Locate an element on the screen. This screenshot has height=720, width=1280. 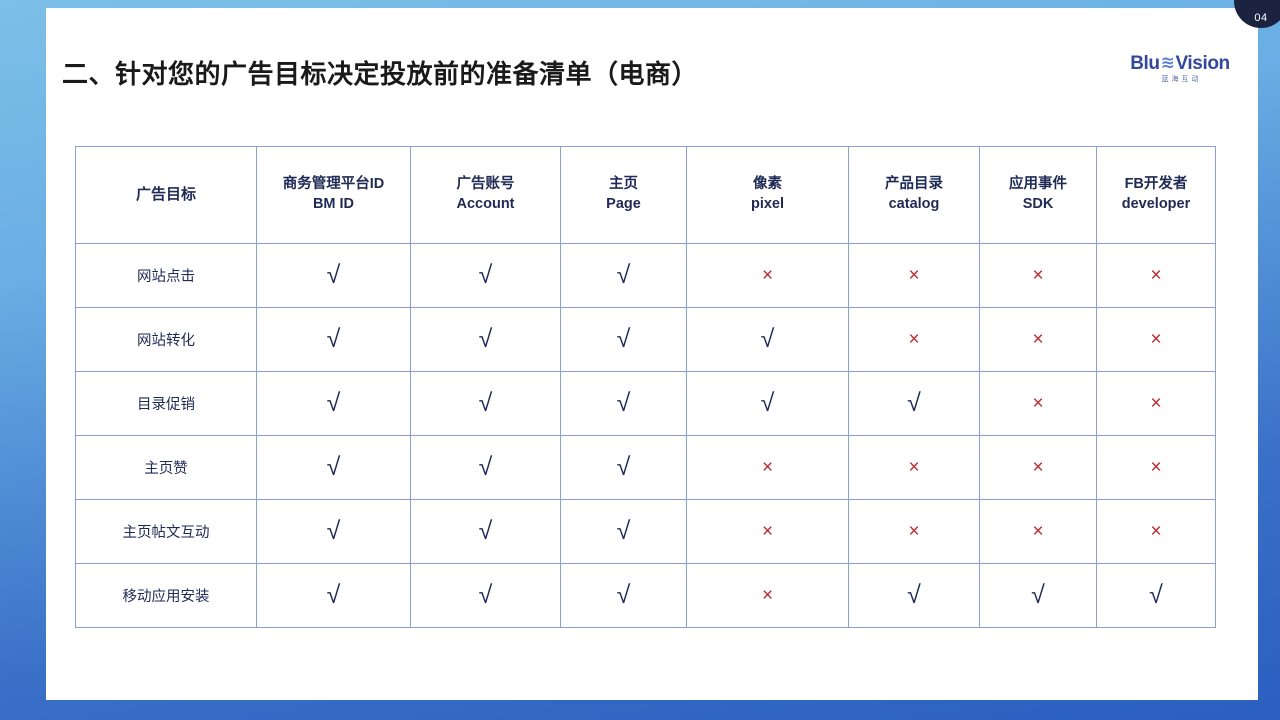
page-title: 二、针对您的广告目标决定投放前的准备清单（电商） is located at coordinates (380, 74).